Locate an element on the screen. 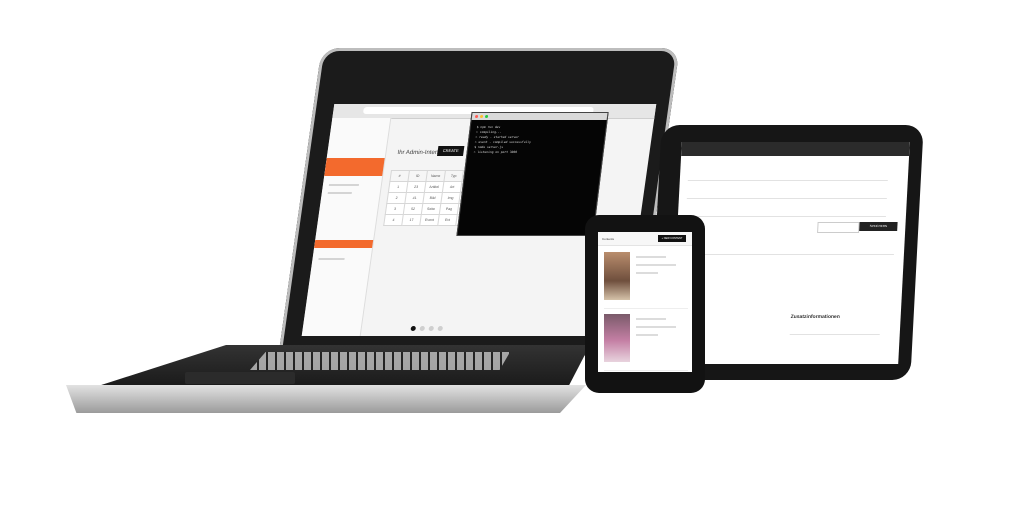 The height and width of the screenshot is (515, 1024). tablet-header is located at coordinates (795, 149).